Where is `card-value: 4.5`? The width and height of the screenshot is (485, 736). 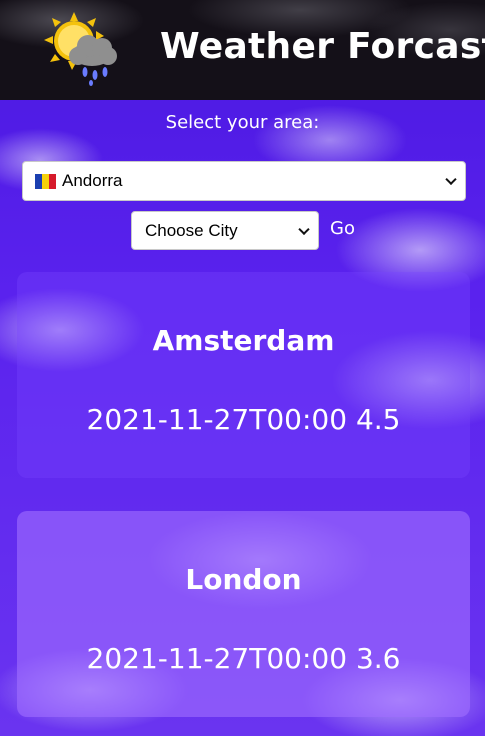 card-value: 4.5 is located at coordinates (378, 419).